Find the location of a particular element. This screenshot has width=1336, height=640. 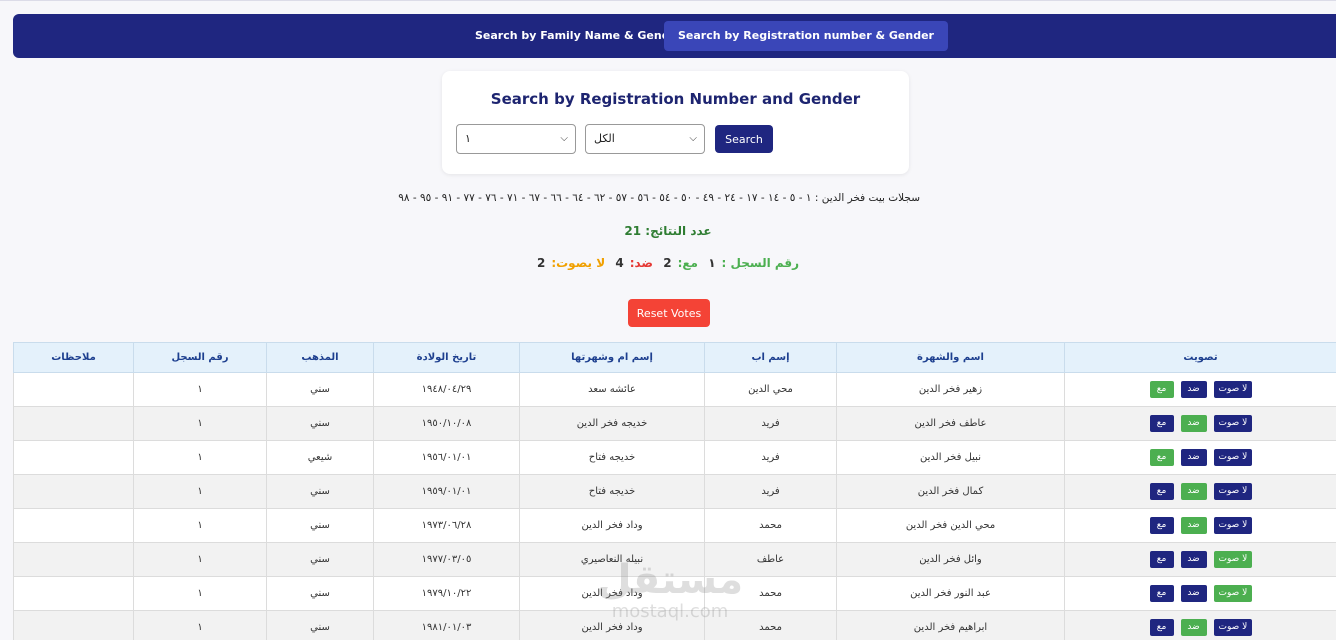

cell-birth-date: ١٩٥٩/٠١/٠١ is located at coordinates (446, 491).